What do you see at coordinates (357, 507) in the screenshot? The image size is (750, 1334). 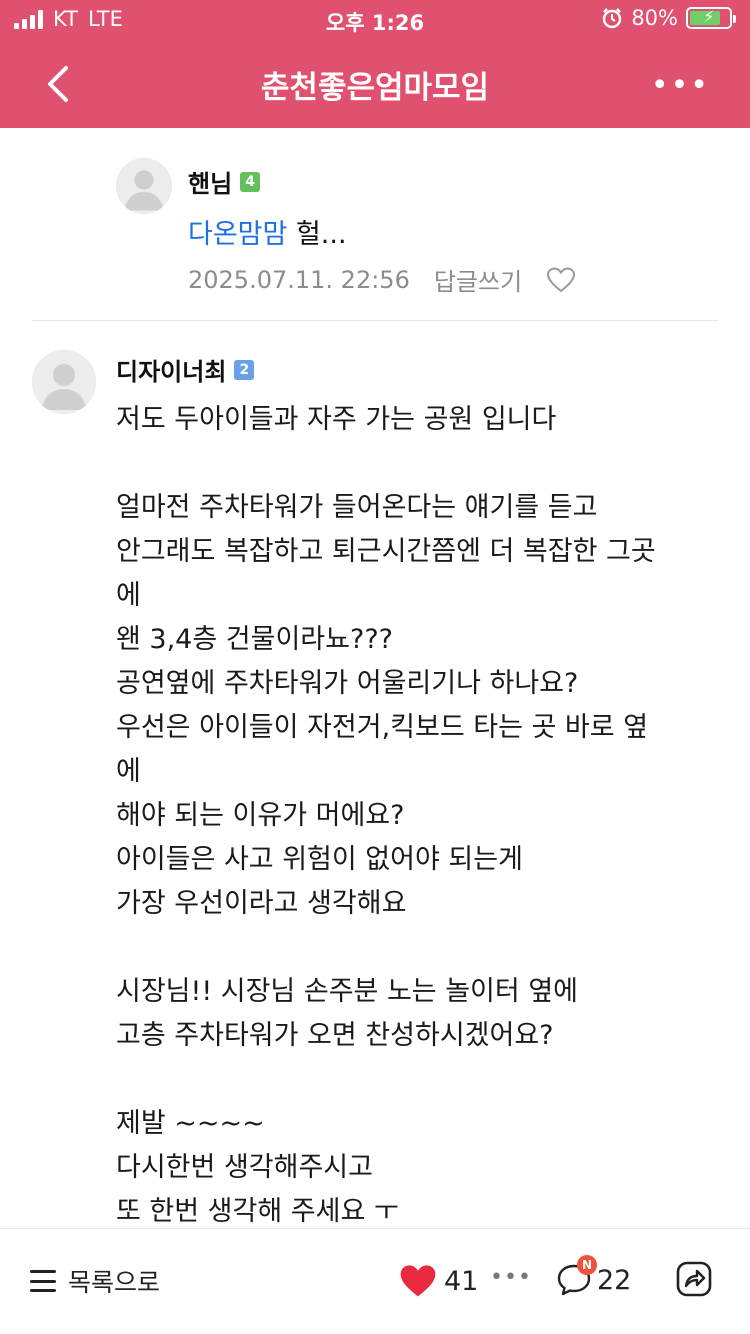 I see `comment-line: 얼마전 주차타워가 들어온다는 얘기를 듣고` at bounding box center [357, 507].